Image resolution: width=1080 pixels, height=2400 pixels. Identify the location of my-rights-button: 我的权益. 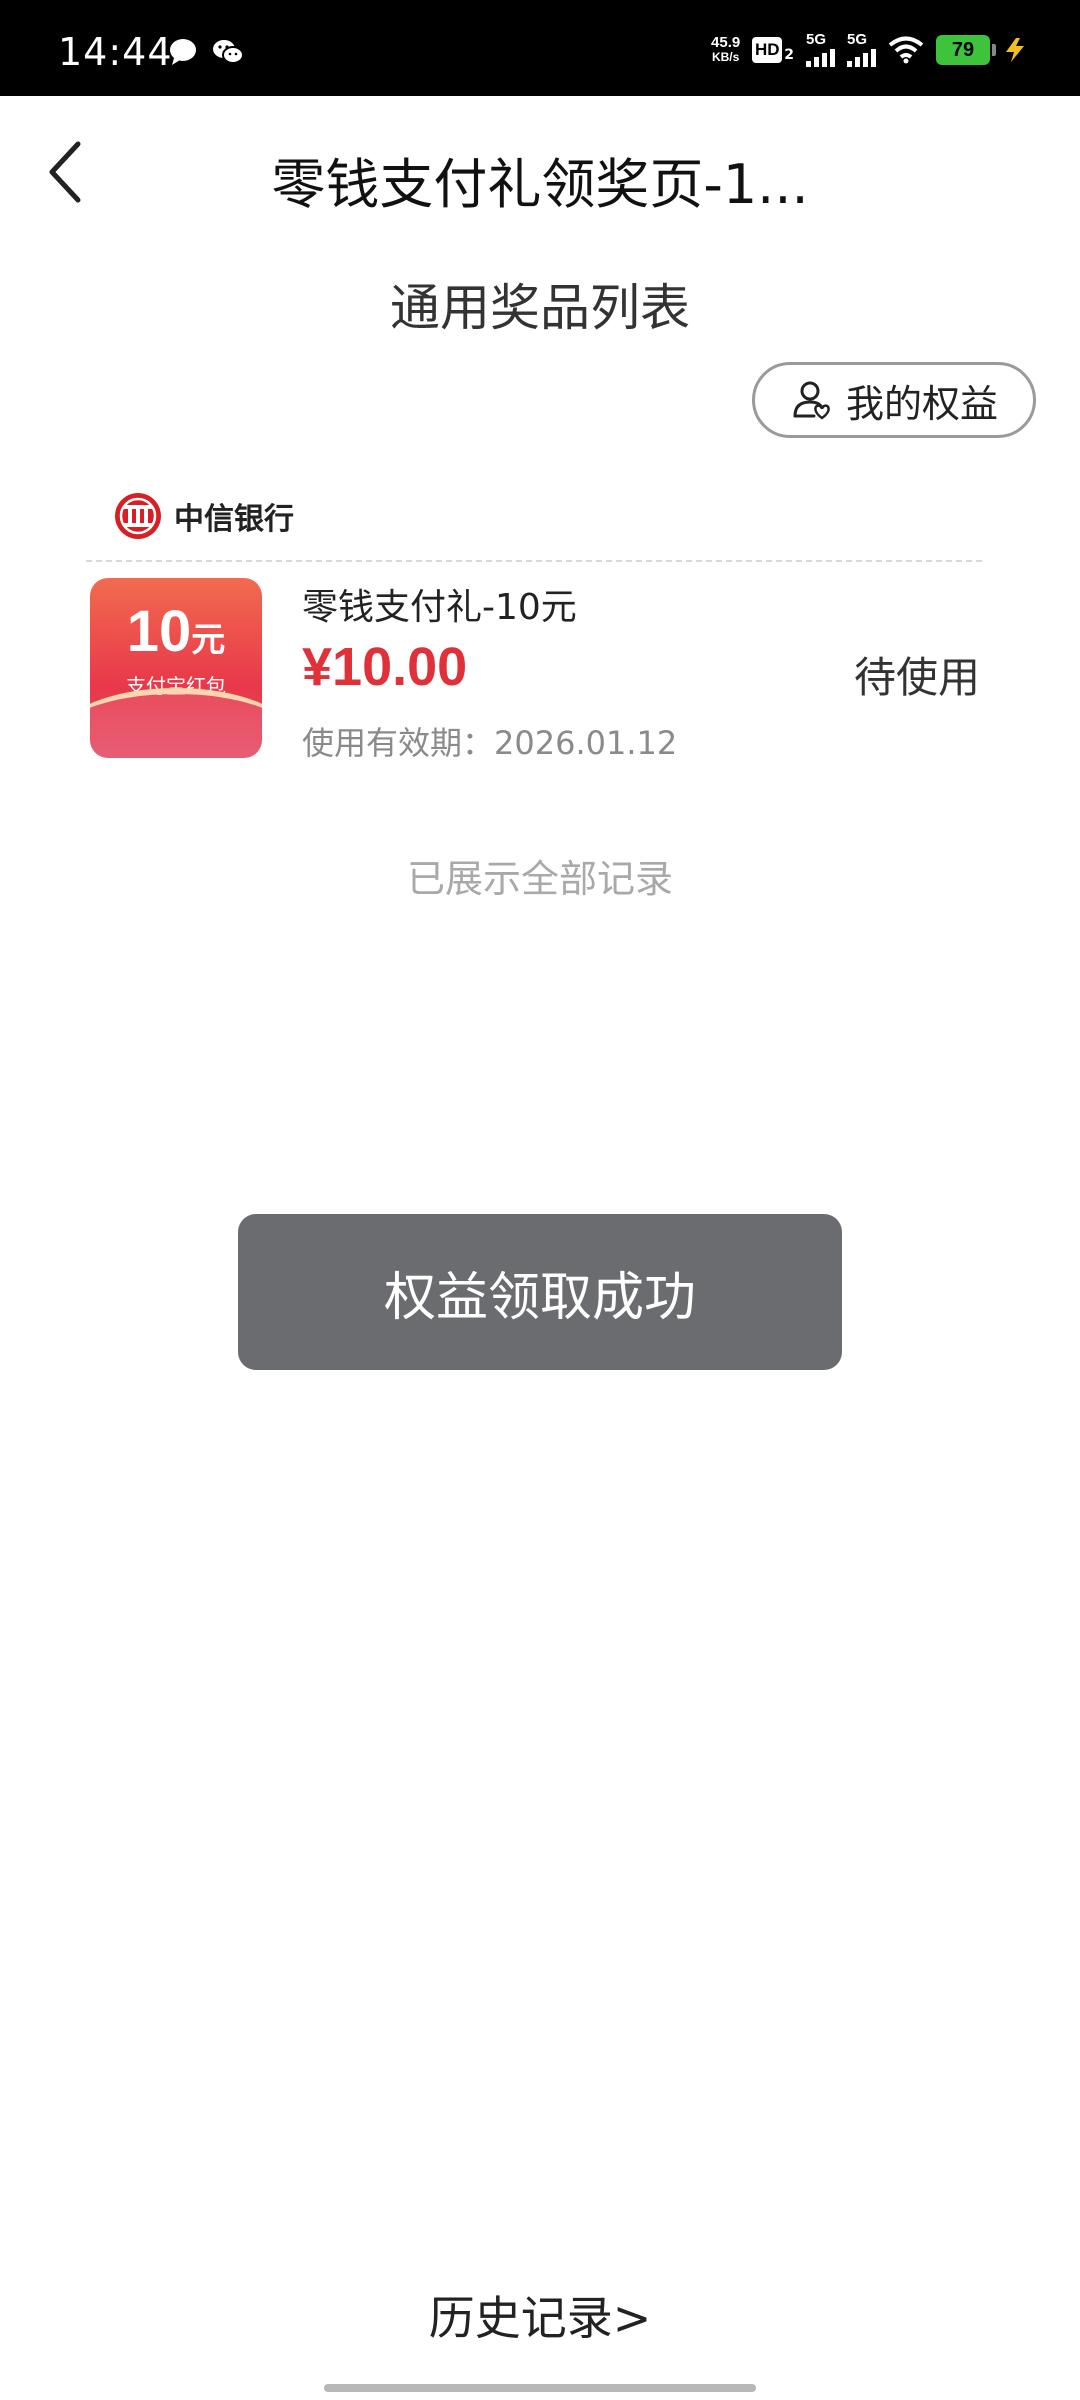
(894, 400).